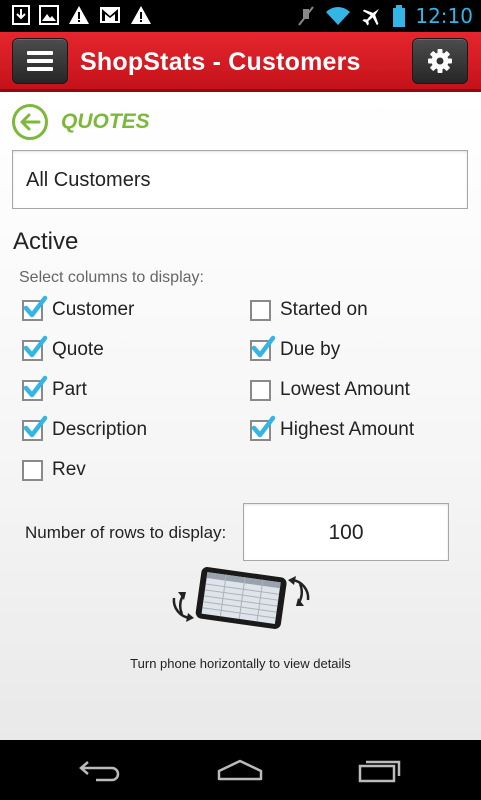  Describe the element at coordinates (345, 389) in the screenshot. I see `checkbox-label: Lowest Amount` at that location.